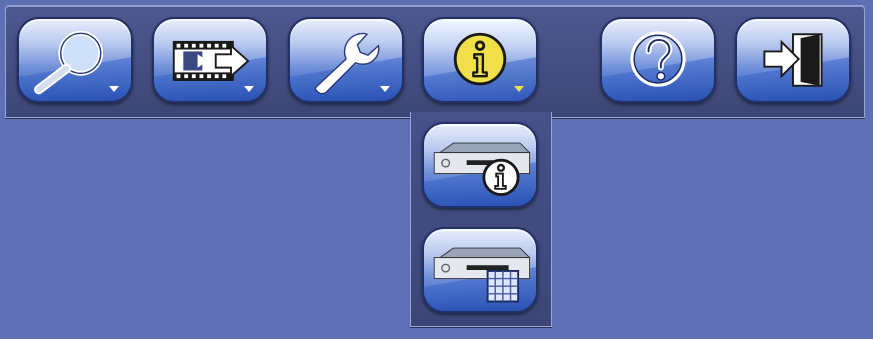 This screenshot has height=339, width=873. Describe the element at coordinates (482, 169) in the screenshot. I see `recorder-info-icon` at that location.